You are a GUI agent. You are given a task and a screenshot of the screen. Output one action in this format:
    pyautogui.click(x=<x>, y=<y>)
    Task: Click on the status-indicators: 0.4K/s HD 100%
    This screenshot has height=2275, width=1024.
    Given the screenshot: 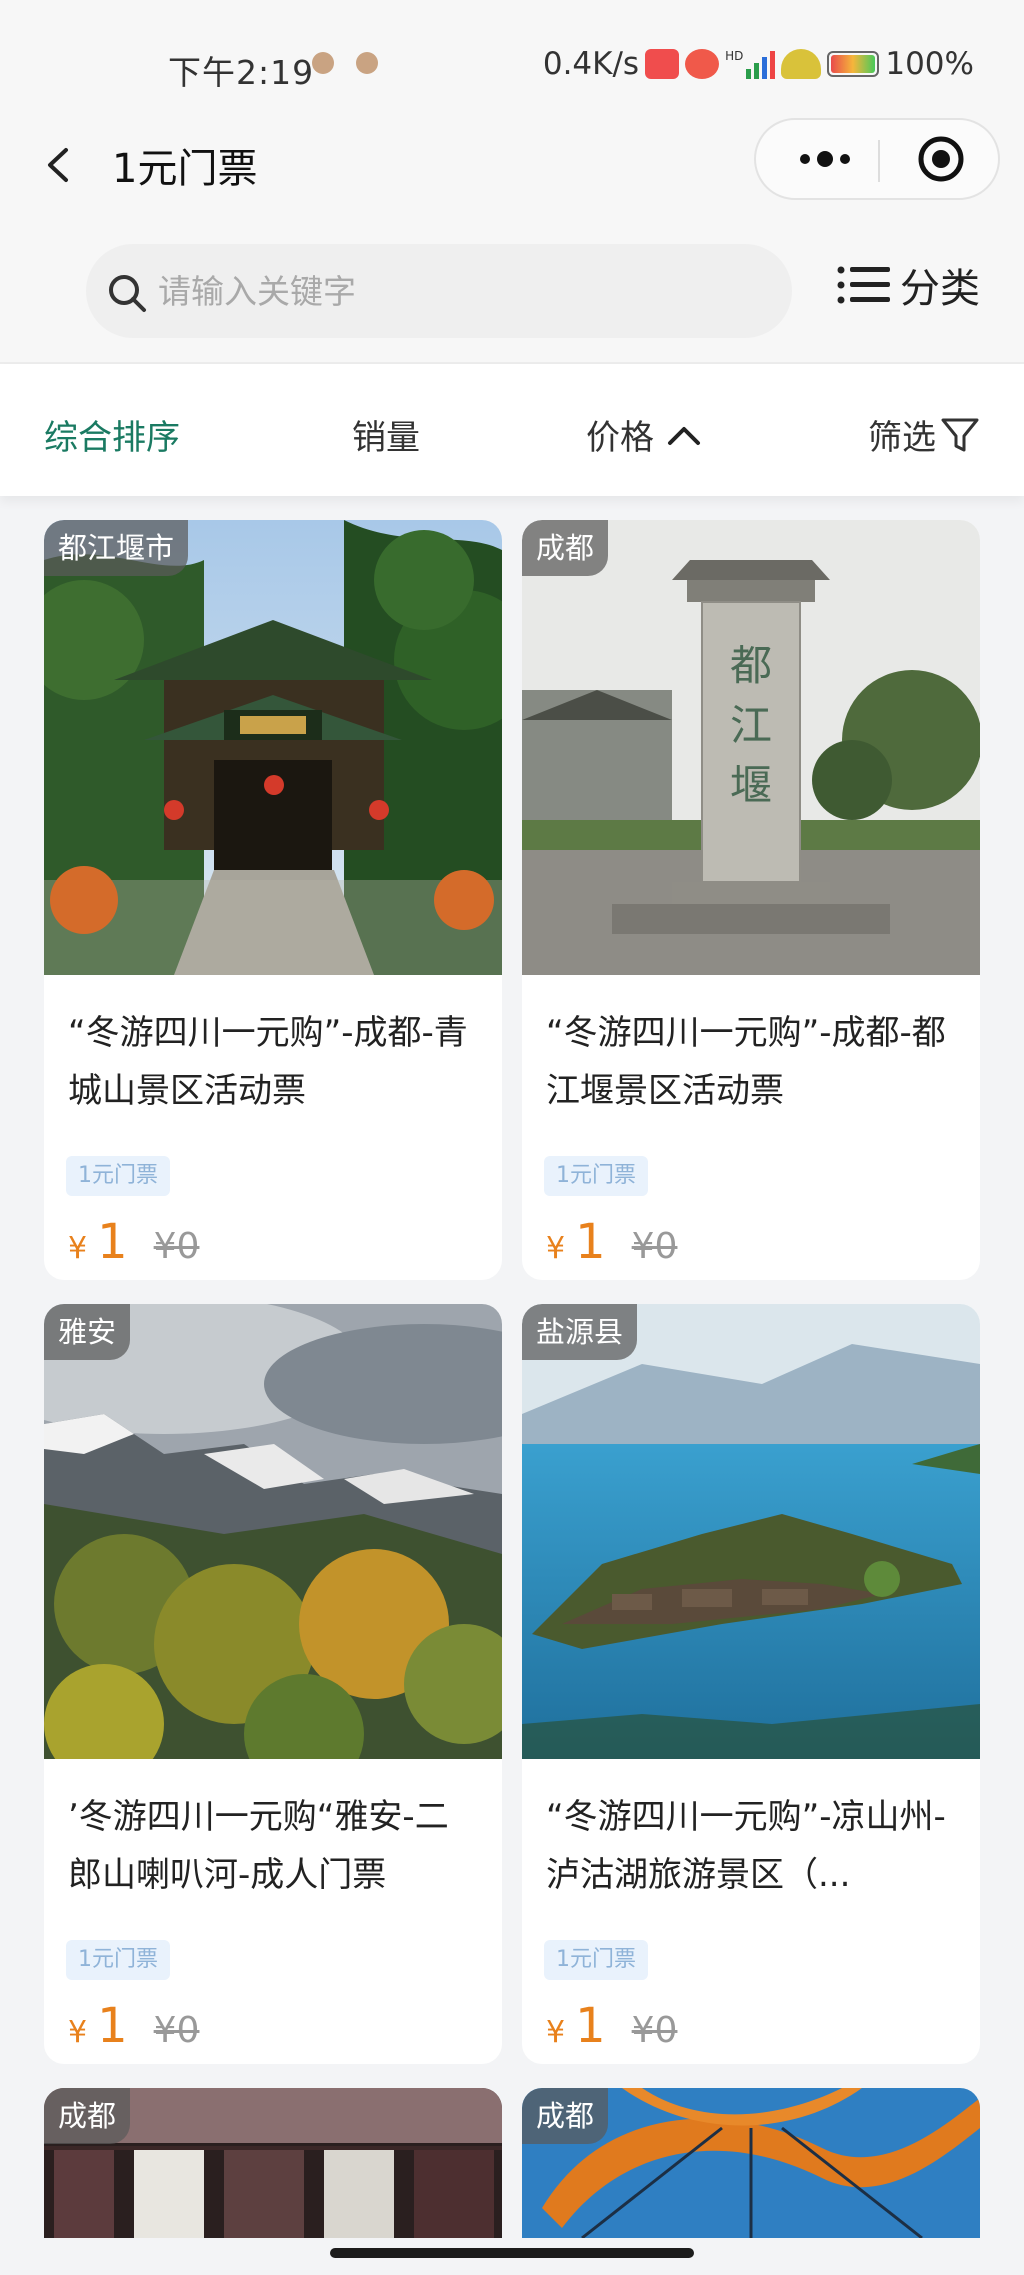 What is the action you would take?
    pyautogui.click(x=758, y=64)
    